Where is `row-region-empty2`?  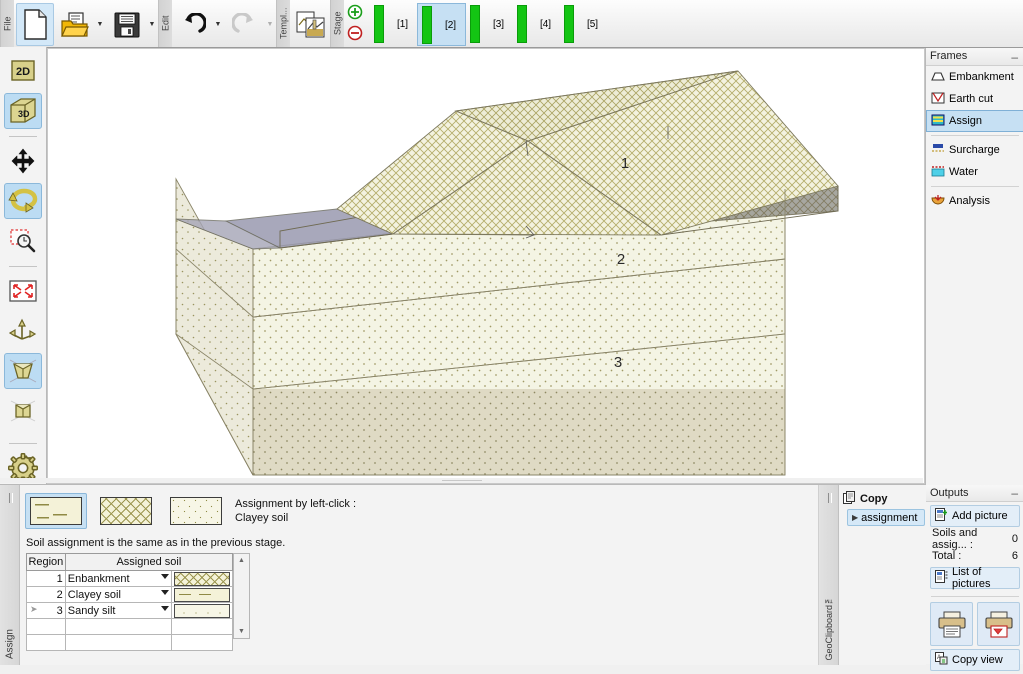
row-region-empty2 is located at coordinates (46, 642).